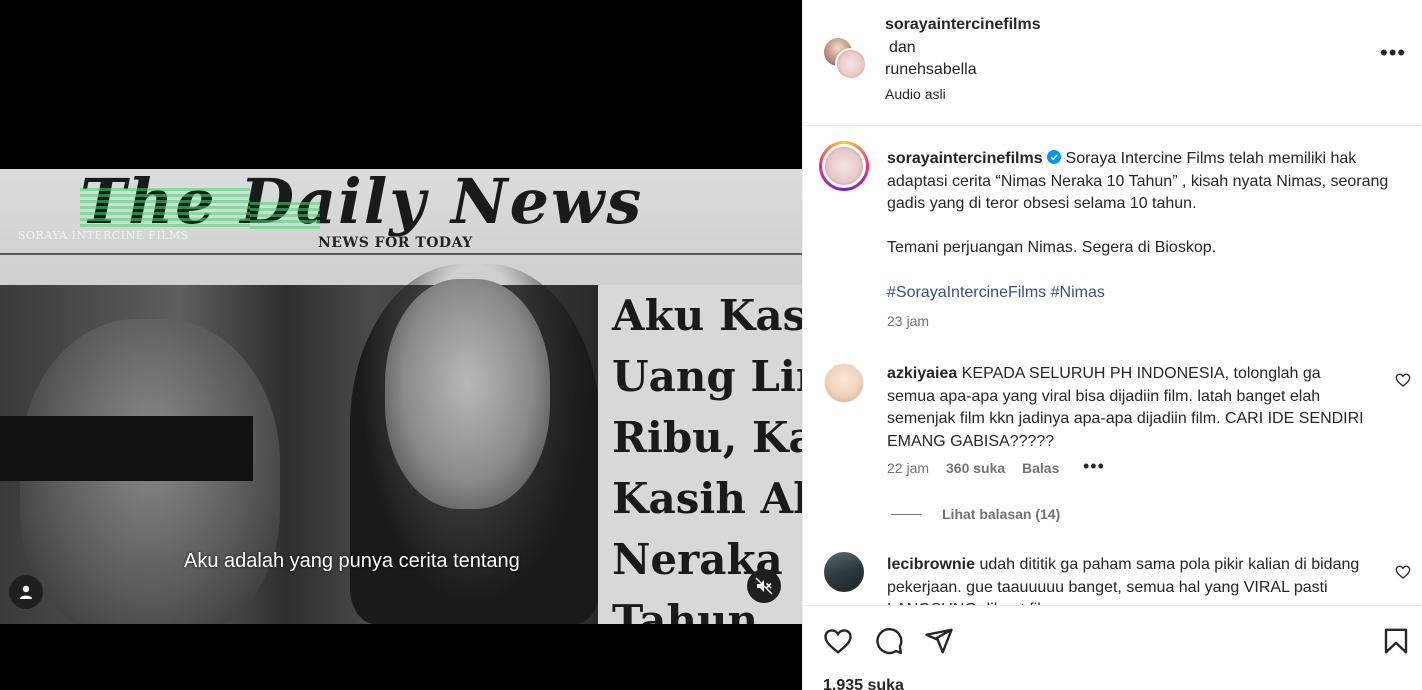 The image size is (1422, 690). What do you see at coordinates (1040, 468) in the screenshot?
I see `reply-button: Balas` at bounding box center [1040, 468].